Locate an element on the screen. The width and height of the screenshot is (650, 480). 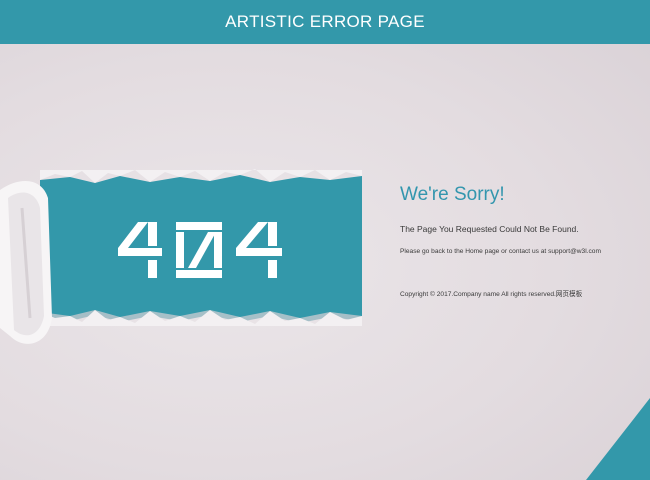
digit-four-right is located at coordinates (259, 250).